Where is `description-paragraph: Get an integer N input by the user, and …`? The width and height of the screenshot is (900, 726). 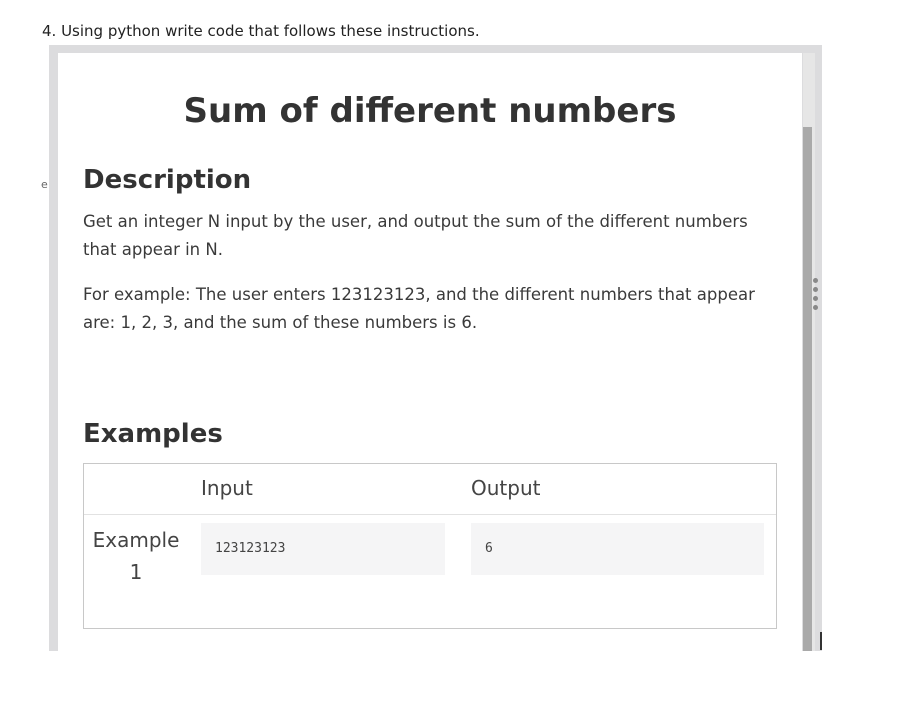
description-paragraph: Get an integer N input by the user, and … is located at coordinates (415, 235).